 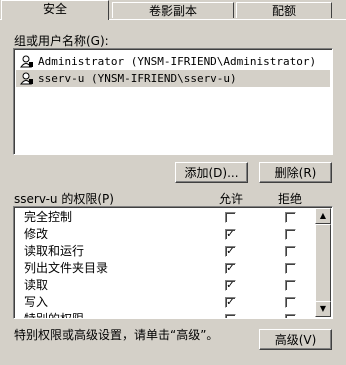 I want to click on tab-shadow-copies: 卷影副本, so click(x=173, y=10).